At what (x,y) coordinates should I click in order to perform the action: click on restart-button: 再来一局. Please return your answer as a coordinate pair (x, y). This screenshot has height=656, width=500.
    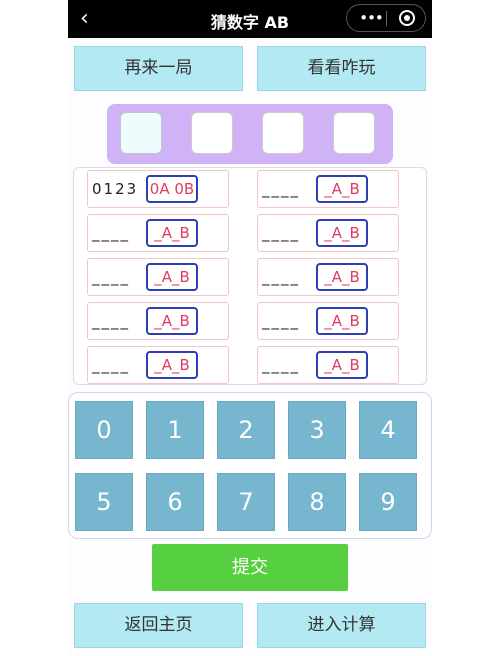
    Looking at the image, I should click on (158, 68).